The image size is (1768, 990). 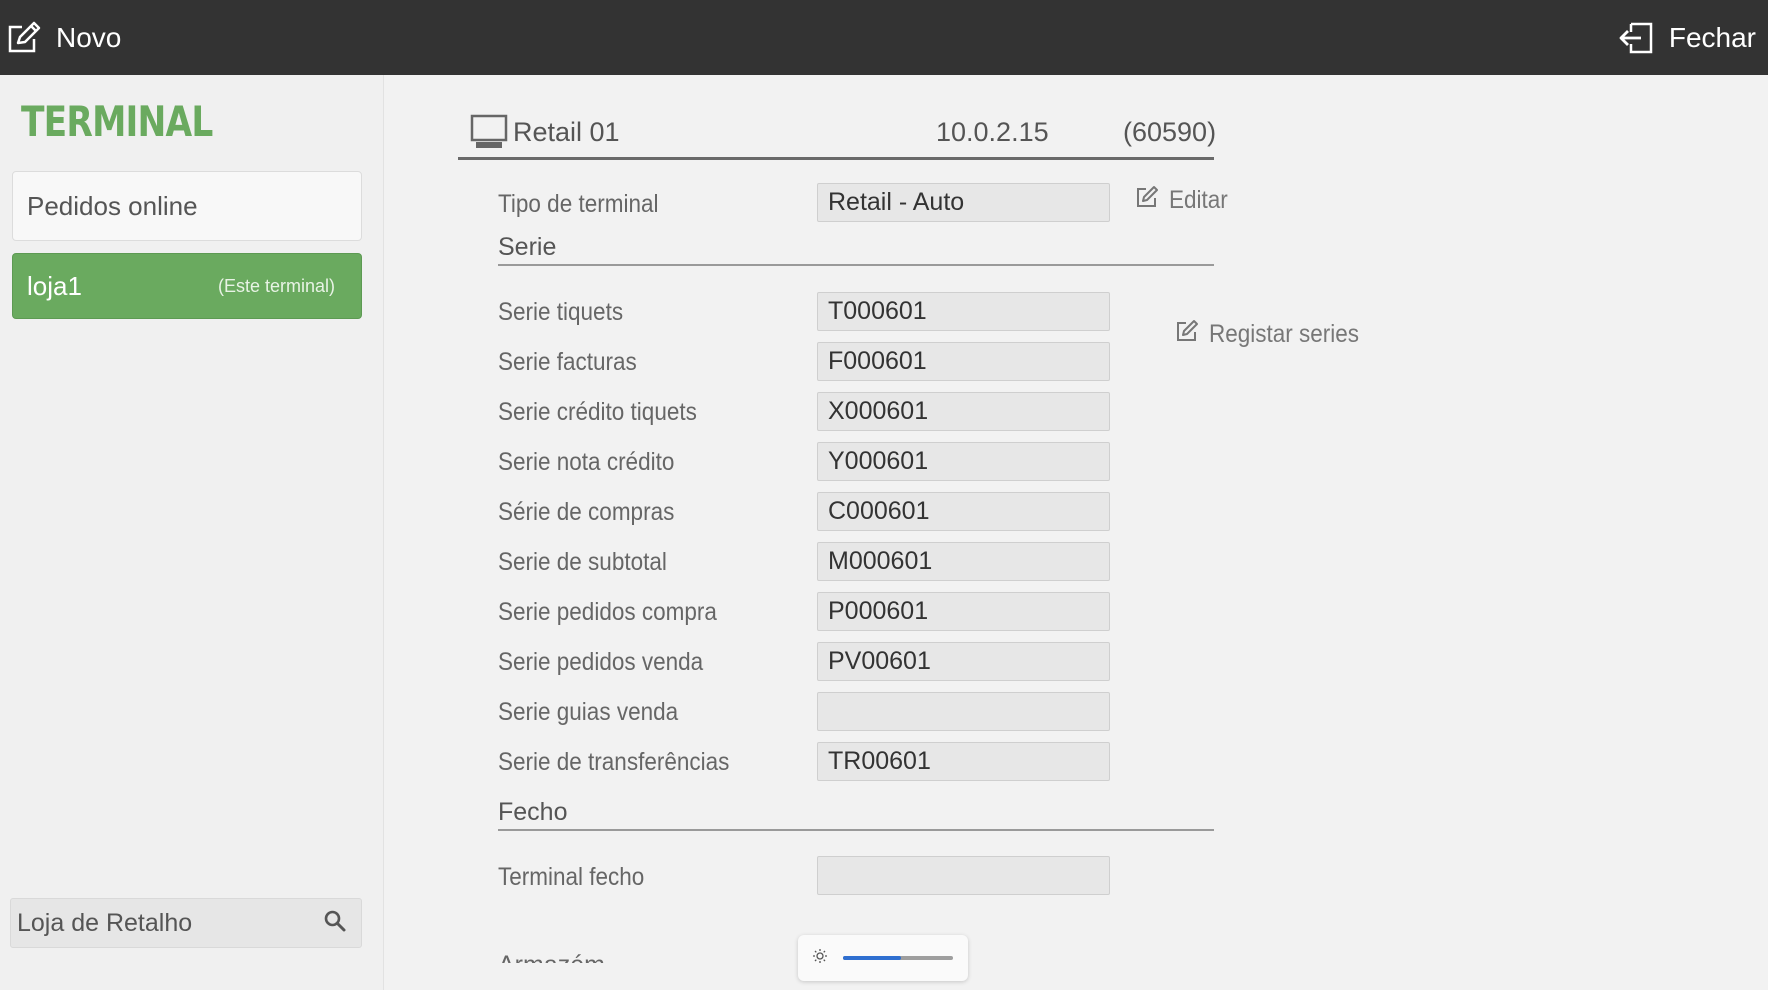 I want to click on terminal-port: (60590), so click(x=1170, y=132).